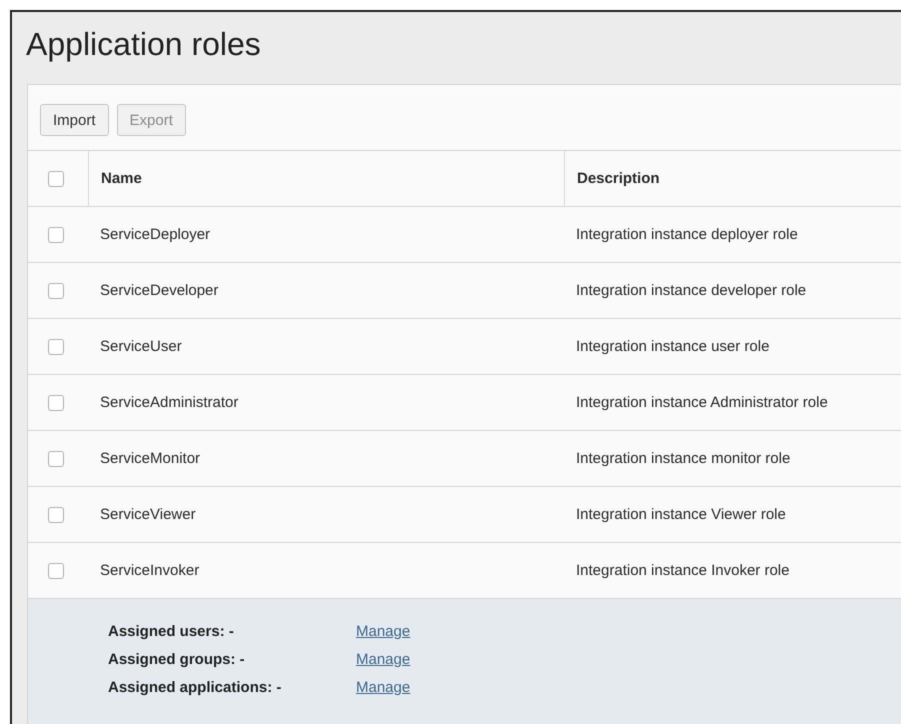 The height and width of the screenshot is (724, 901). Describe the element at coordinates (177, 659) in the screenshot. I see `detail-label: Assigned groups: -` at that location.